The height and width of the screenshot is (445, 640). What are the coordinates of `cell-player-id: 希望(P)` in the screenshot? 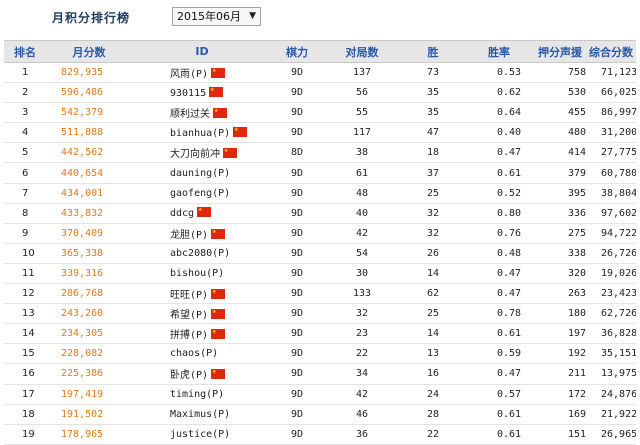 It's located at (202, 314).